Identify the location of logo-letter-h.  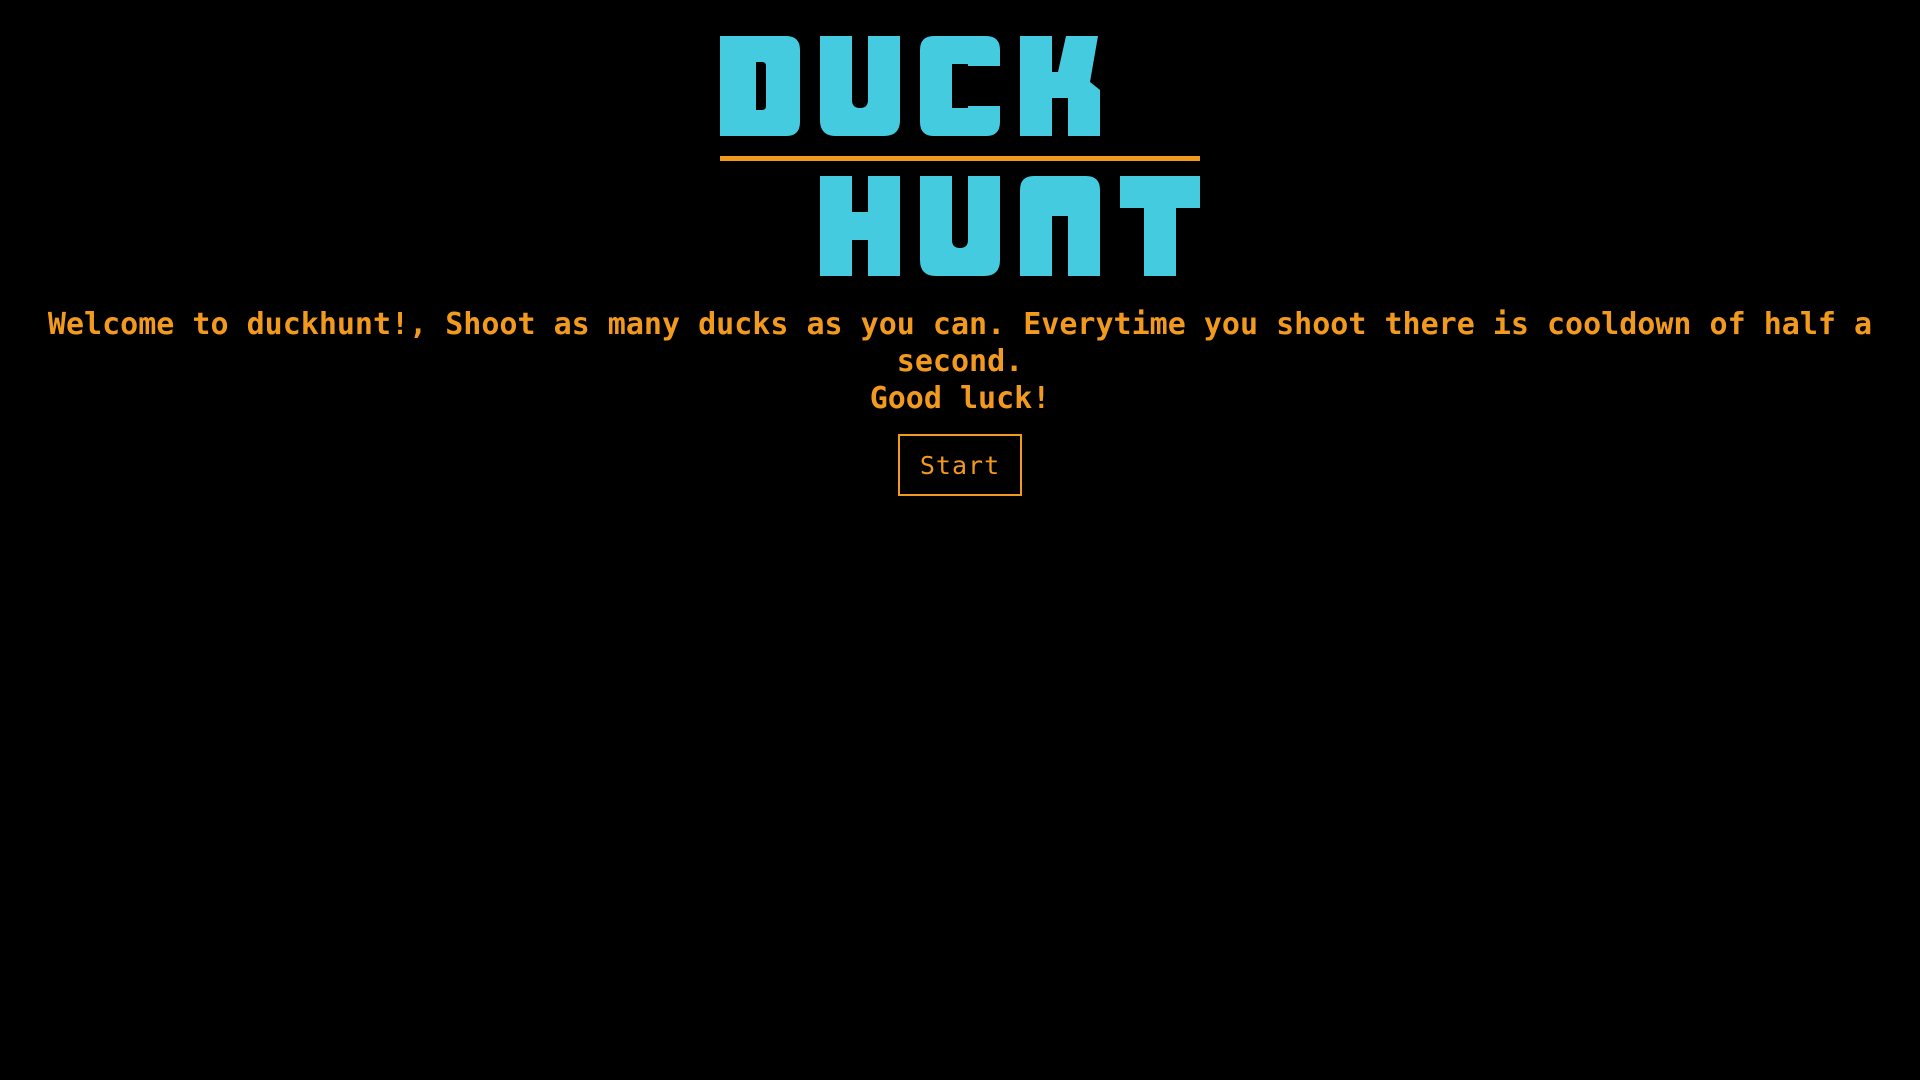
(860, 226).